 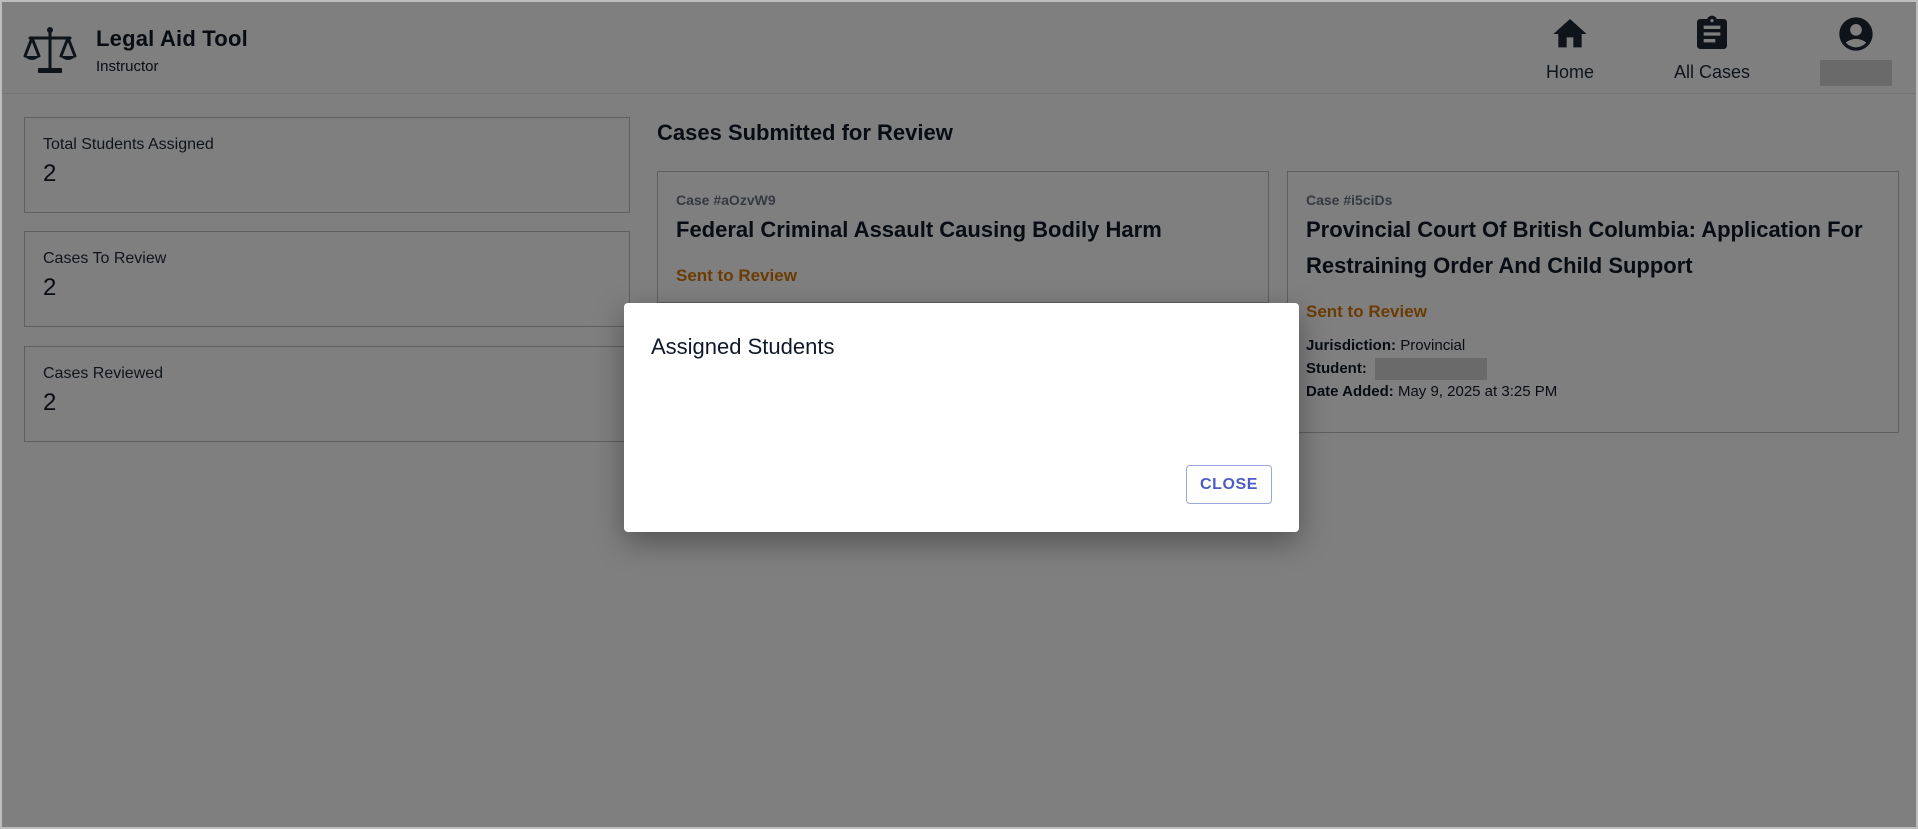 What do you see at coordinates (1229, 484) in the screenshot?
I see `close-button: CLOSE` at bounding box center [1229, 484].